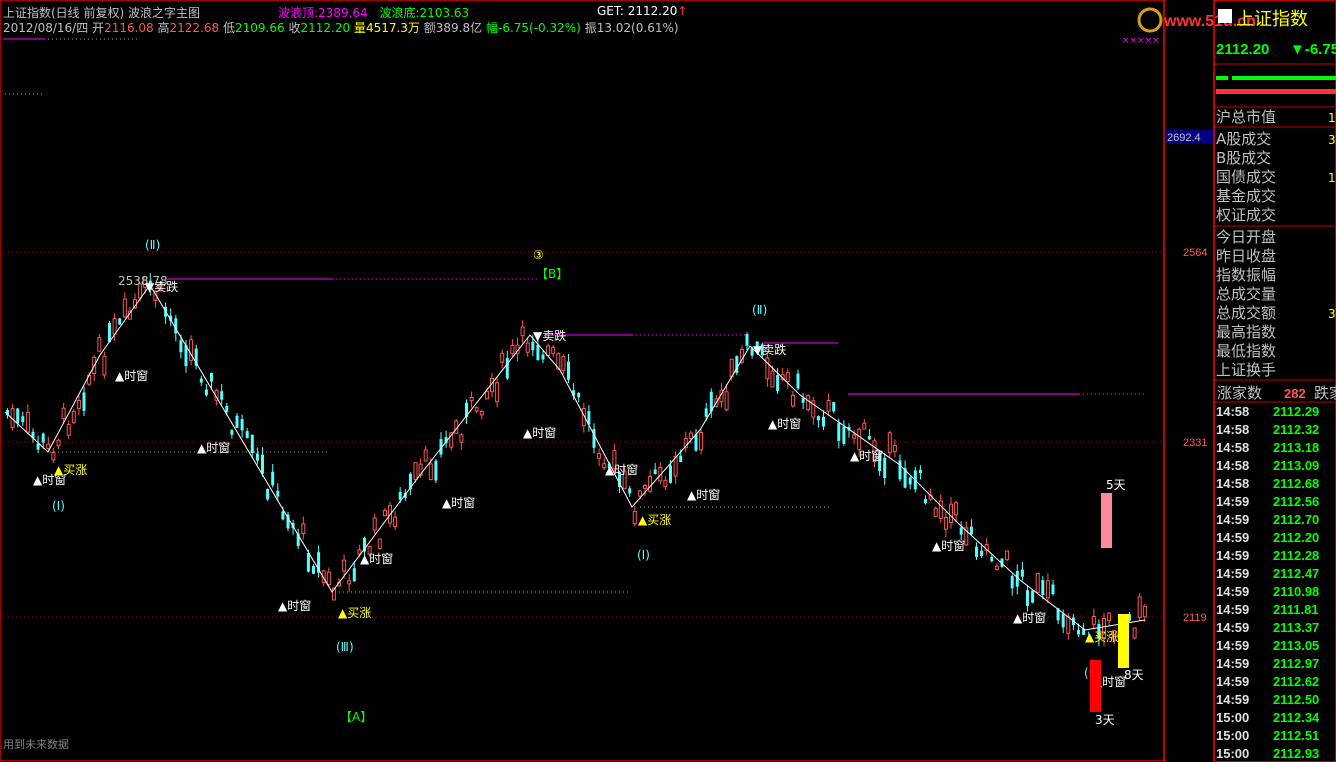 This screenshot has width=1336, height=762. Describe the element at coordinates (1141, 41) in the screenshot. I see `magenta-x-marker: ×××××` at that location.